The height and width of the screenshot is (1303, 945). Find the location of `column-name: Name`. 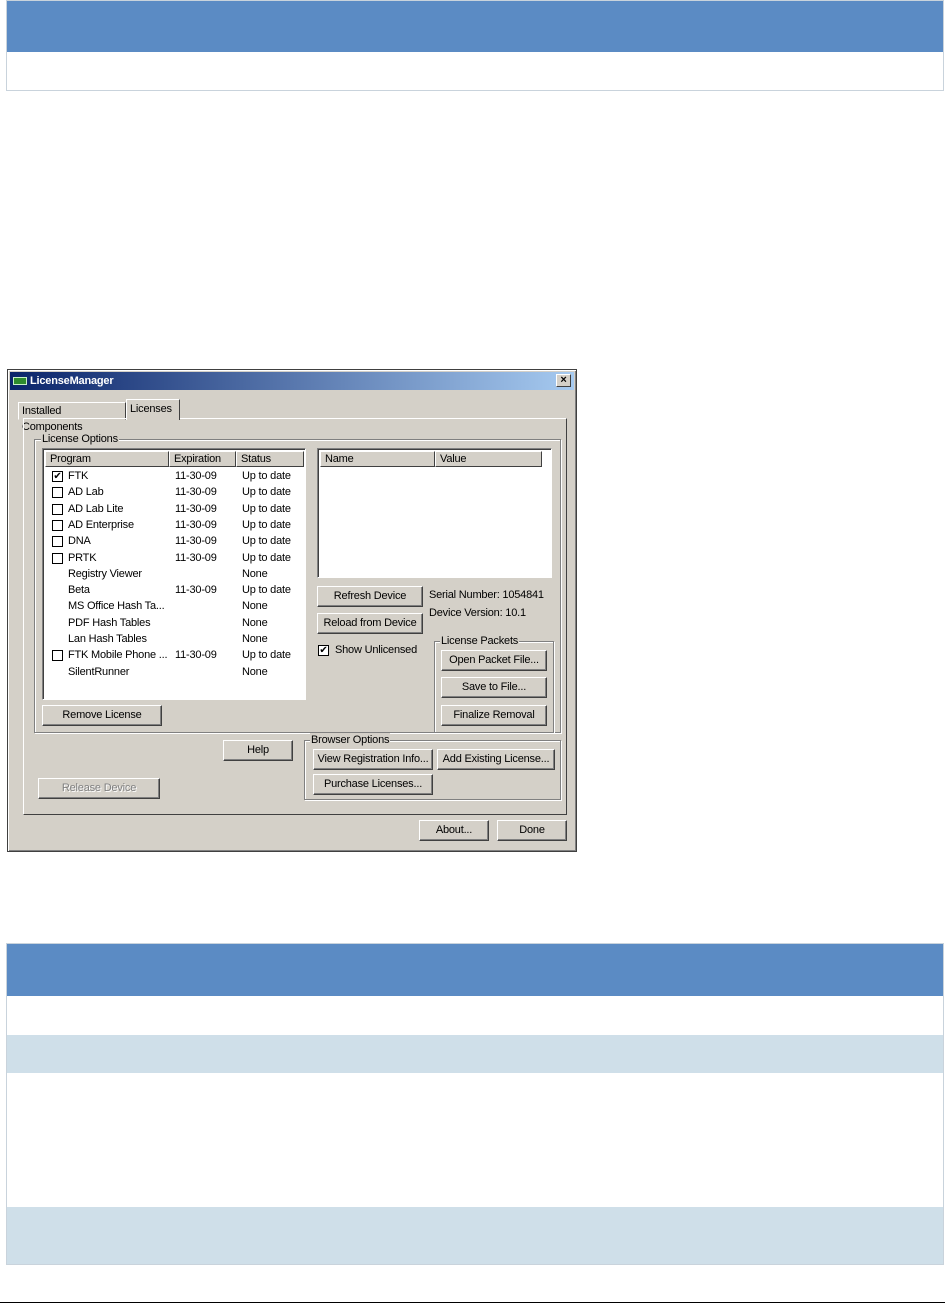

column-name: Name is located at coordinates (377, 459).